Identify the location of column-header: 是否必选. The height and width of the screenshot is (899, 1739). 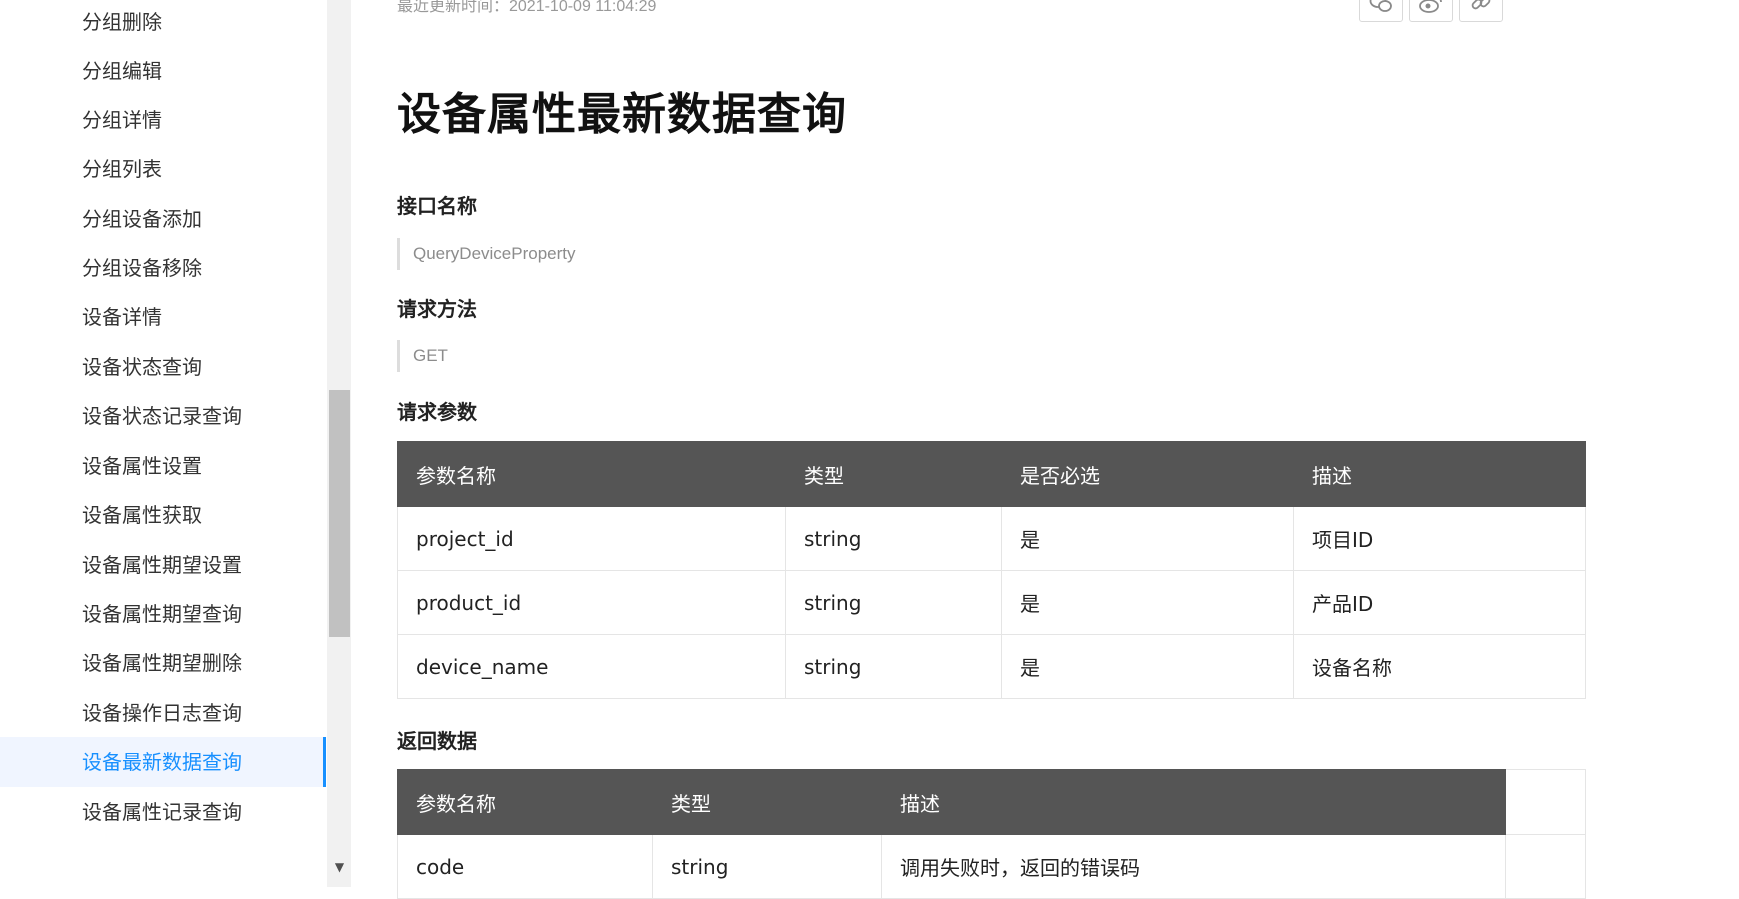
(1147, 474).